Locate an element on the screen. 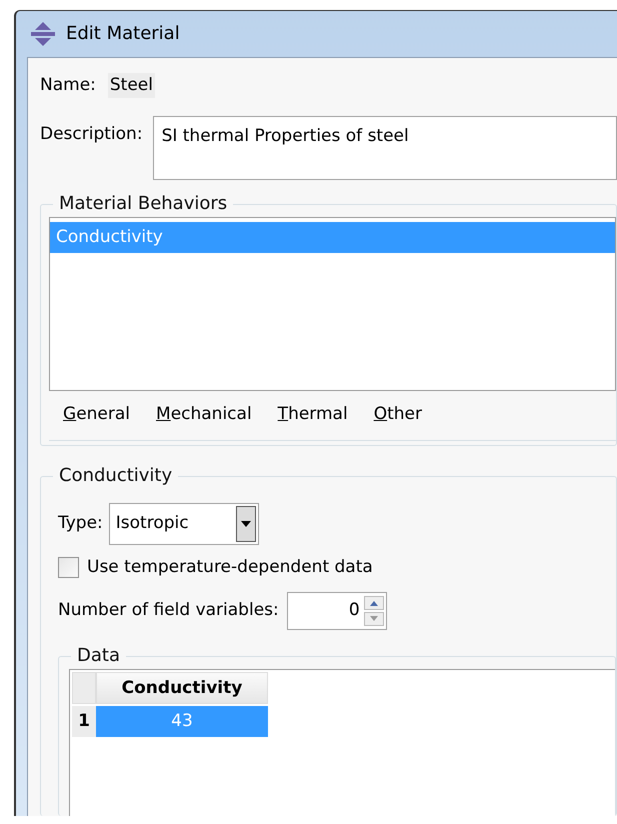 Image resolution: width=617 pixels, height=824 pixels. description-label: Description: is located at coordinates (91, 134).